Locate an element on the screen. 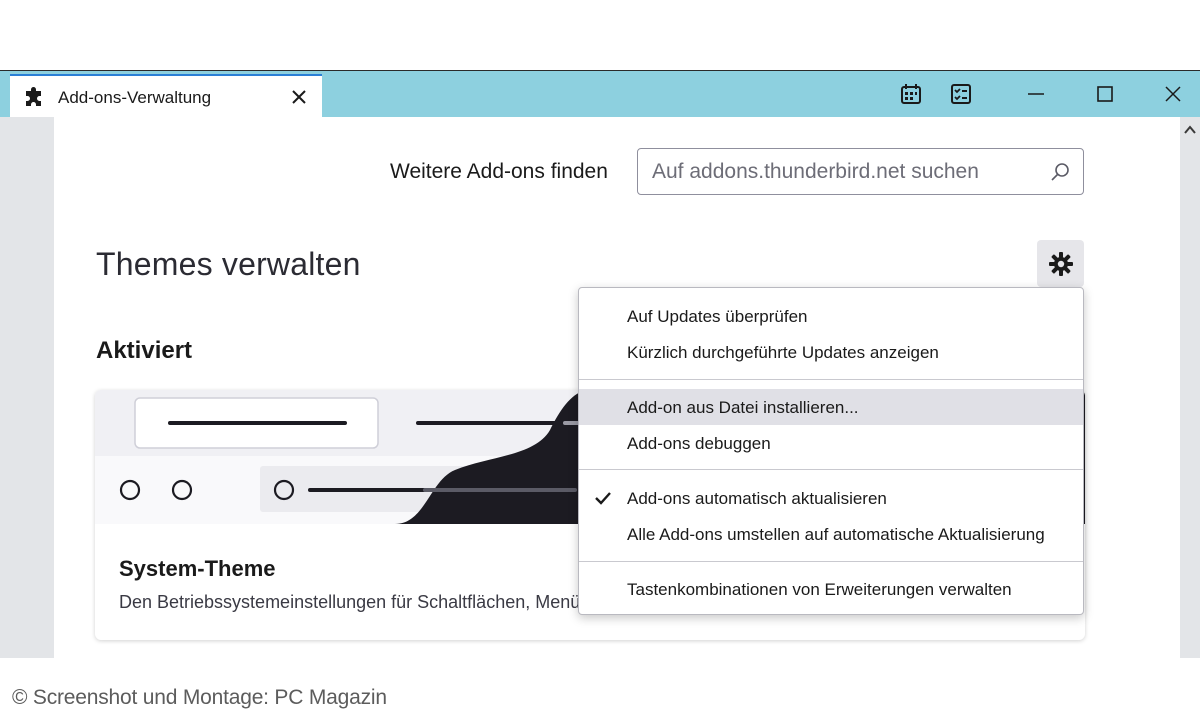 This screenshot has height=720, width=1200. page-title: Themes verwalten is located at coordinates (228, 264).